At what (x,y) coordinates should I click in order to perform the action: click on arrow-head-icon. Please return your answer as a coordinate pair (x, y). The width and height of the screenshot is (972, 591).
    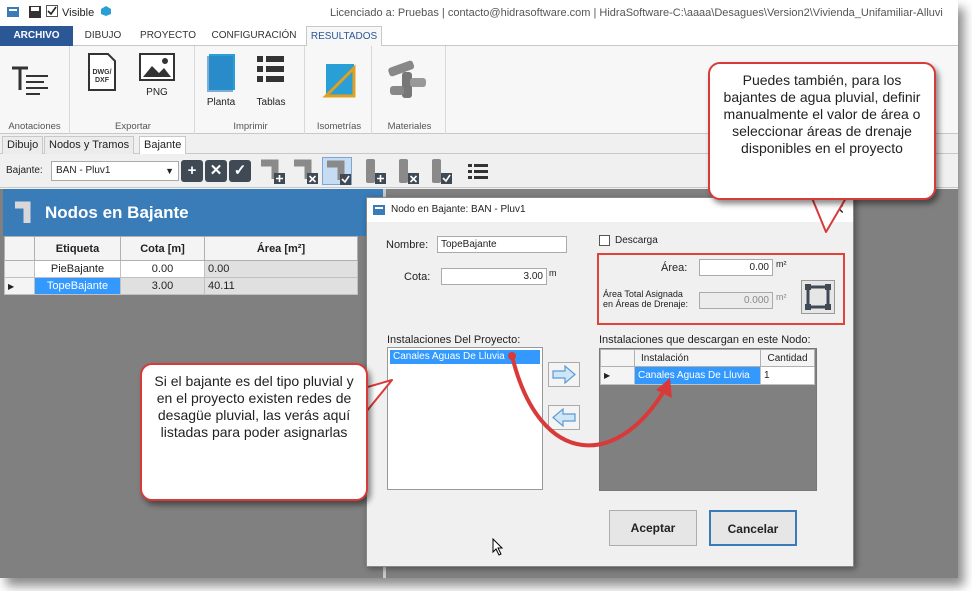
    Looking at the image, I should click on (664, 388).